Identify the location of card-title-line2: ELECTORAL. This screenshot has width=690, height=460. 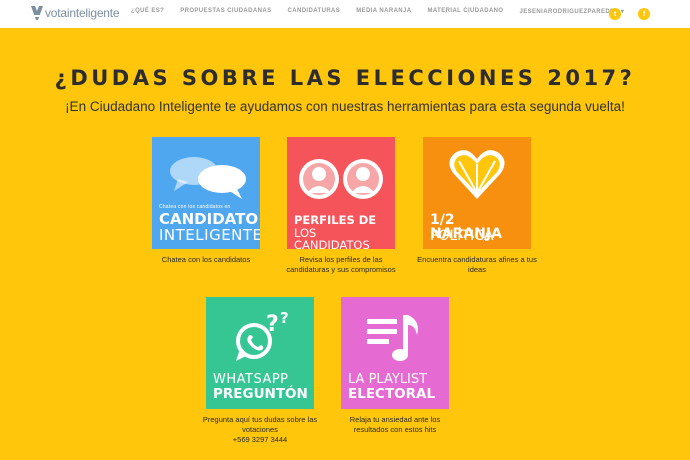
(392, 394).